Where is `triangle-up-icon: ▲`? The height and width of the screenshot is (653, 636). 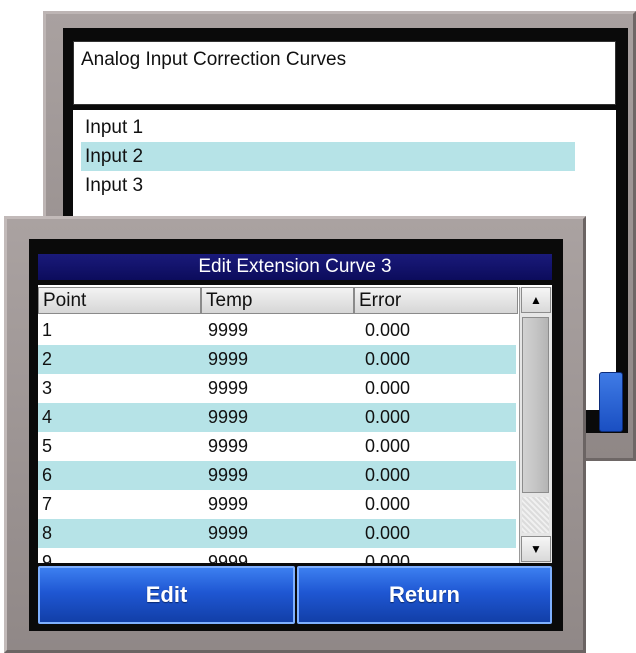 triangle-up-icon: ▲ is located at coordinates (536, 300).